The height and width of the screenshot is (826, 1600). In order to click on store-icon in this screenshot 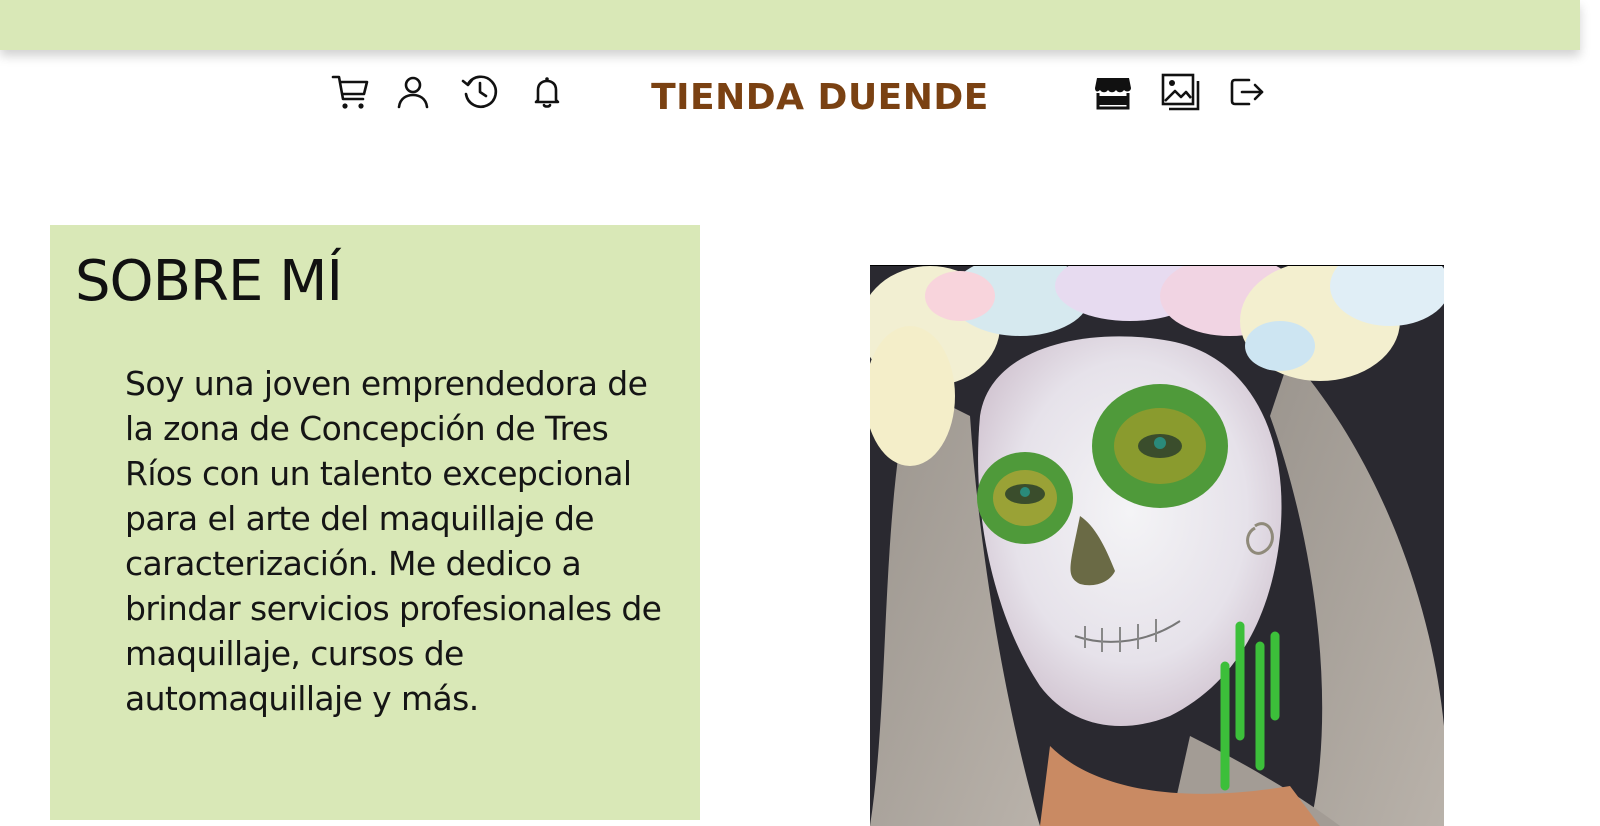, I will do `click(1113, 92)`.